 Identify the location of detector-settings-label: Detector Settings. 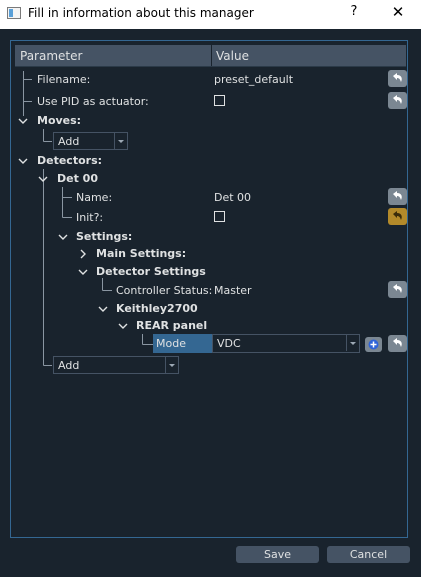
(151, 271).